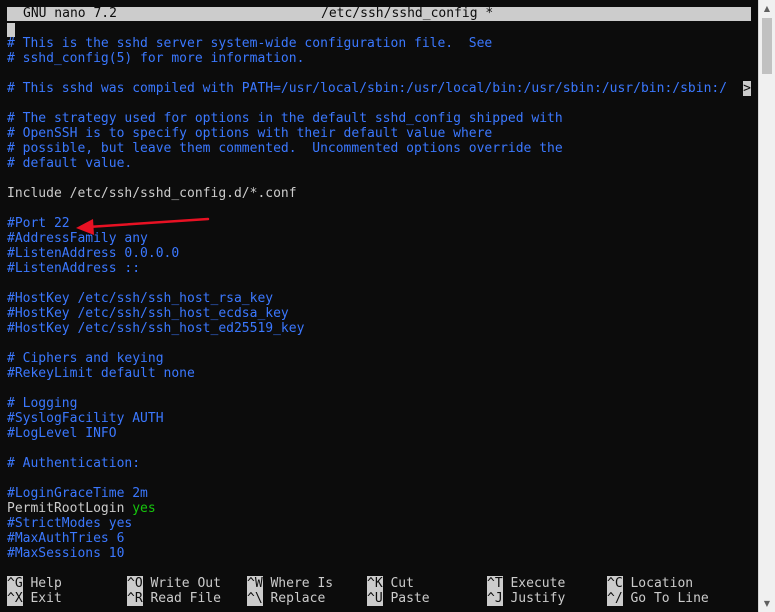  I want to click on scroll-down-arrow-icon: ▼, so click(767, 603).